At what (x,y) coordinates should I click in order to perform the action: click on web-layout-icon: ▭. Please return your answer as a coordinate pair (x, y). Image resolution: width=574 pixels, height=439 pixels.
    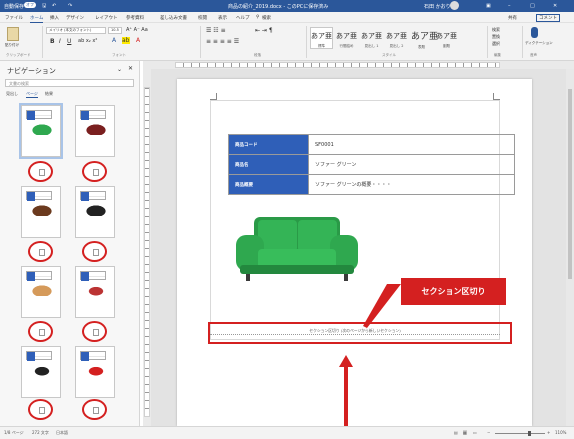
    Looking at the image, I should click on (475, 432).